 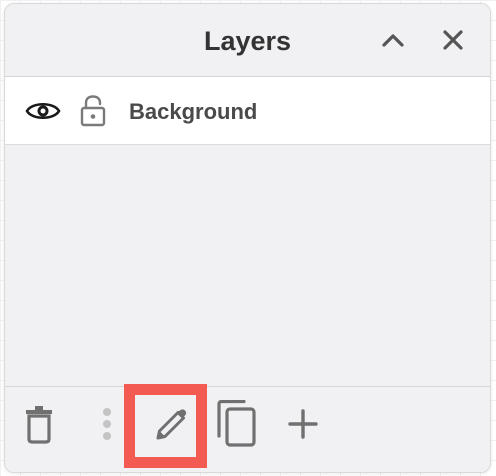 I want to click on panel-title: Layers, so click(x=247, y=41).